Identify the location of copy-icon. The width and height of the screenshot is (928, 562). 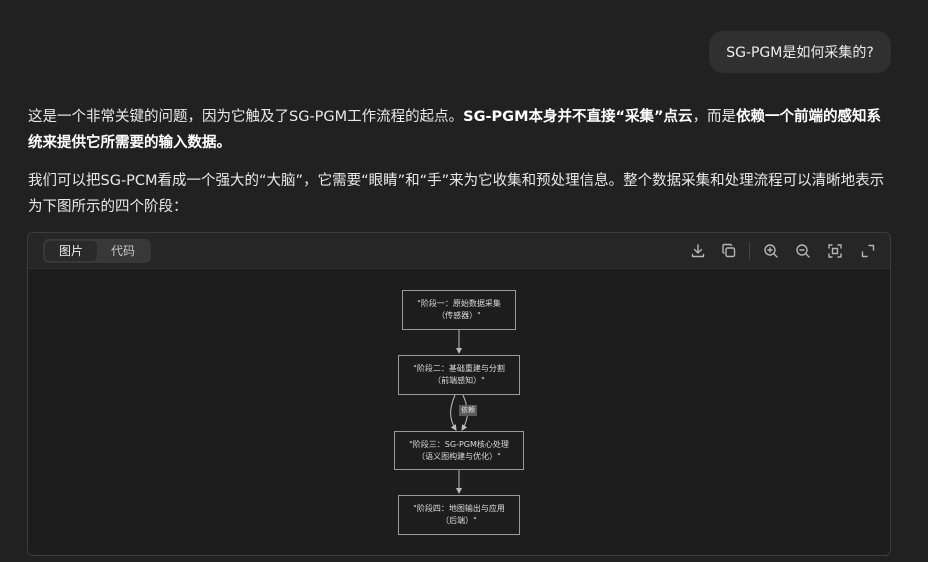
(729, 251).